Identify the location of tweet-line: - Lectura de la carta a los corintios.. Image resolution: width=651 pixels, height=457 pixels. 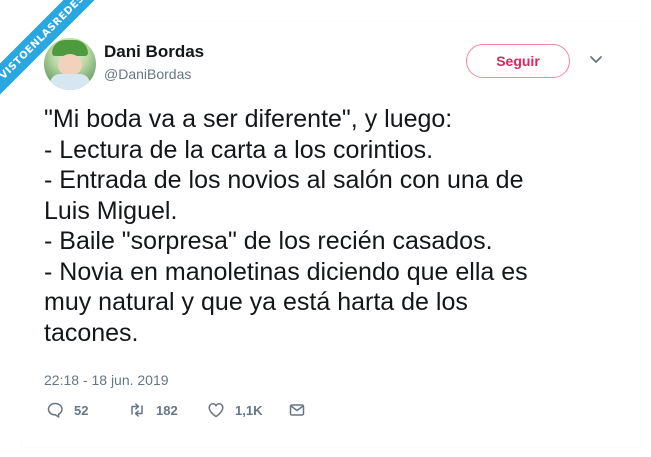
(239, 149).